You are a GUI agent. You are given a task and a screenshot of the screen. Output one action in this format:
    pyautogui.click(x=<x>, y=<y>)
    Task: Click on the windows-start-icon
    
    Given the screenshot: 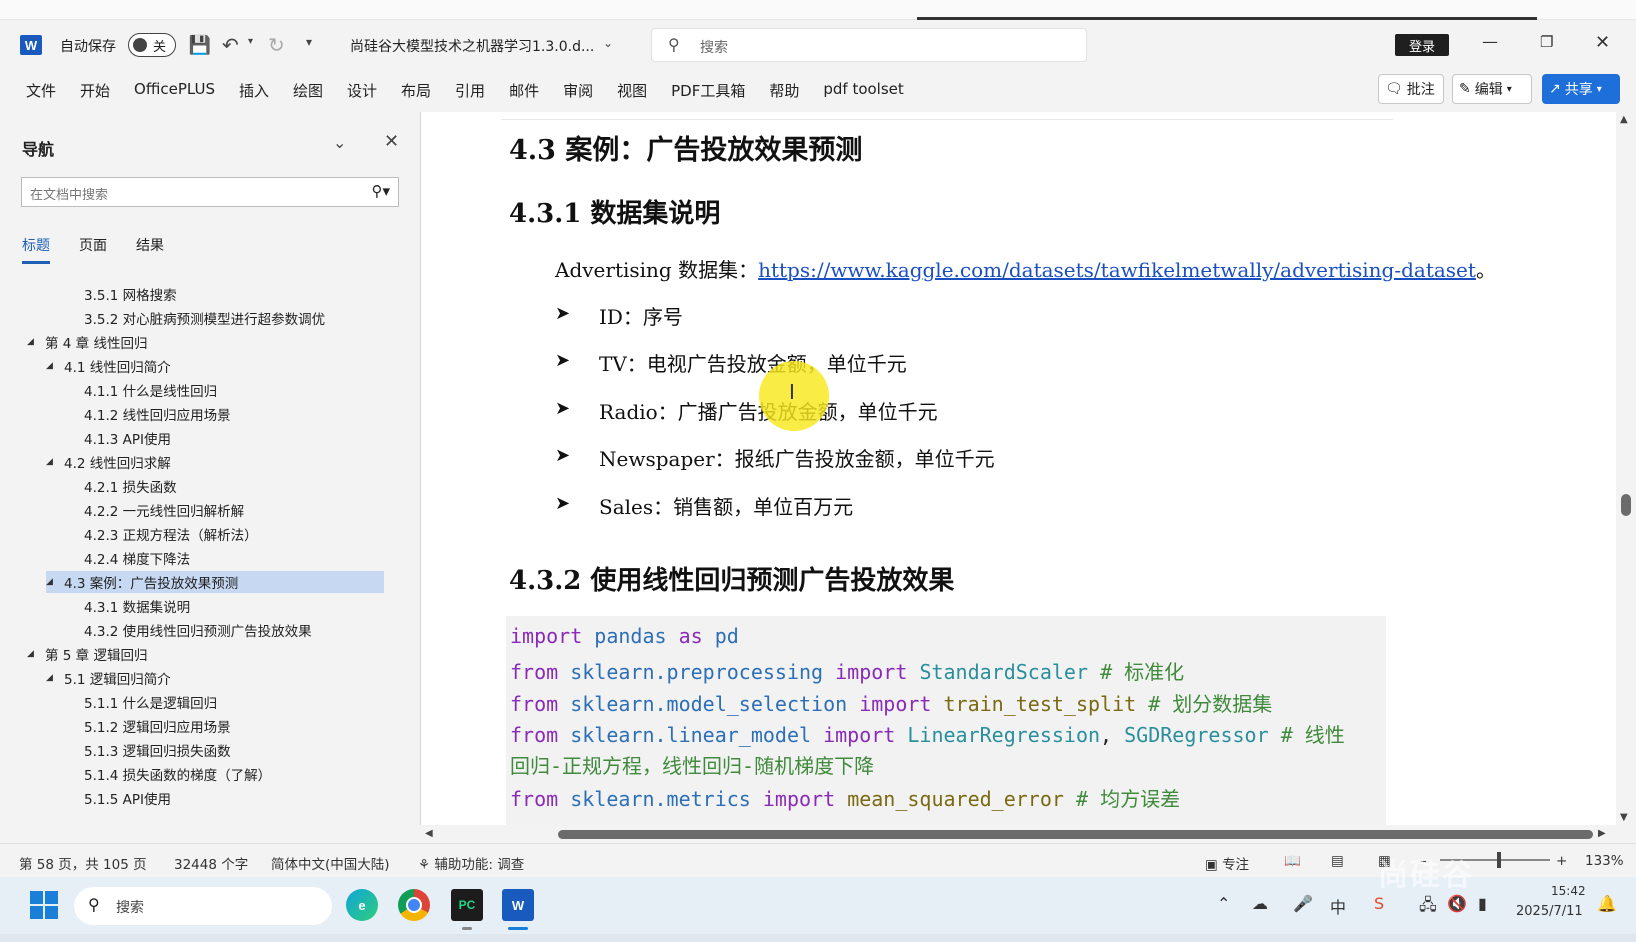 What is the action you would take?
    pyautogui.click(x=44, y=905)
    